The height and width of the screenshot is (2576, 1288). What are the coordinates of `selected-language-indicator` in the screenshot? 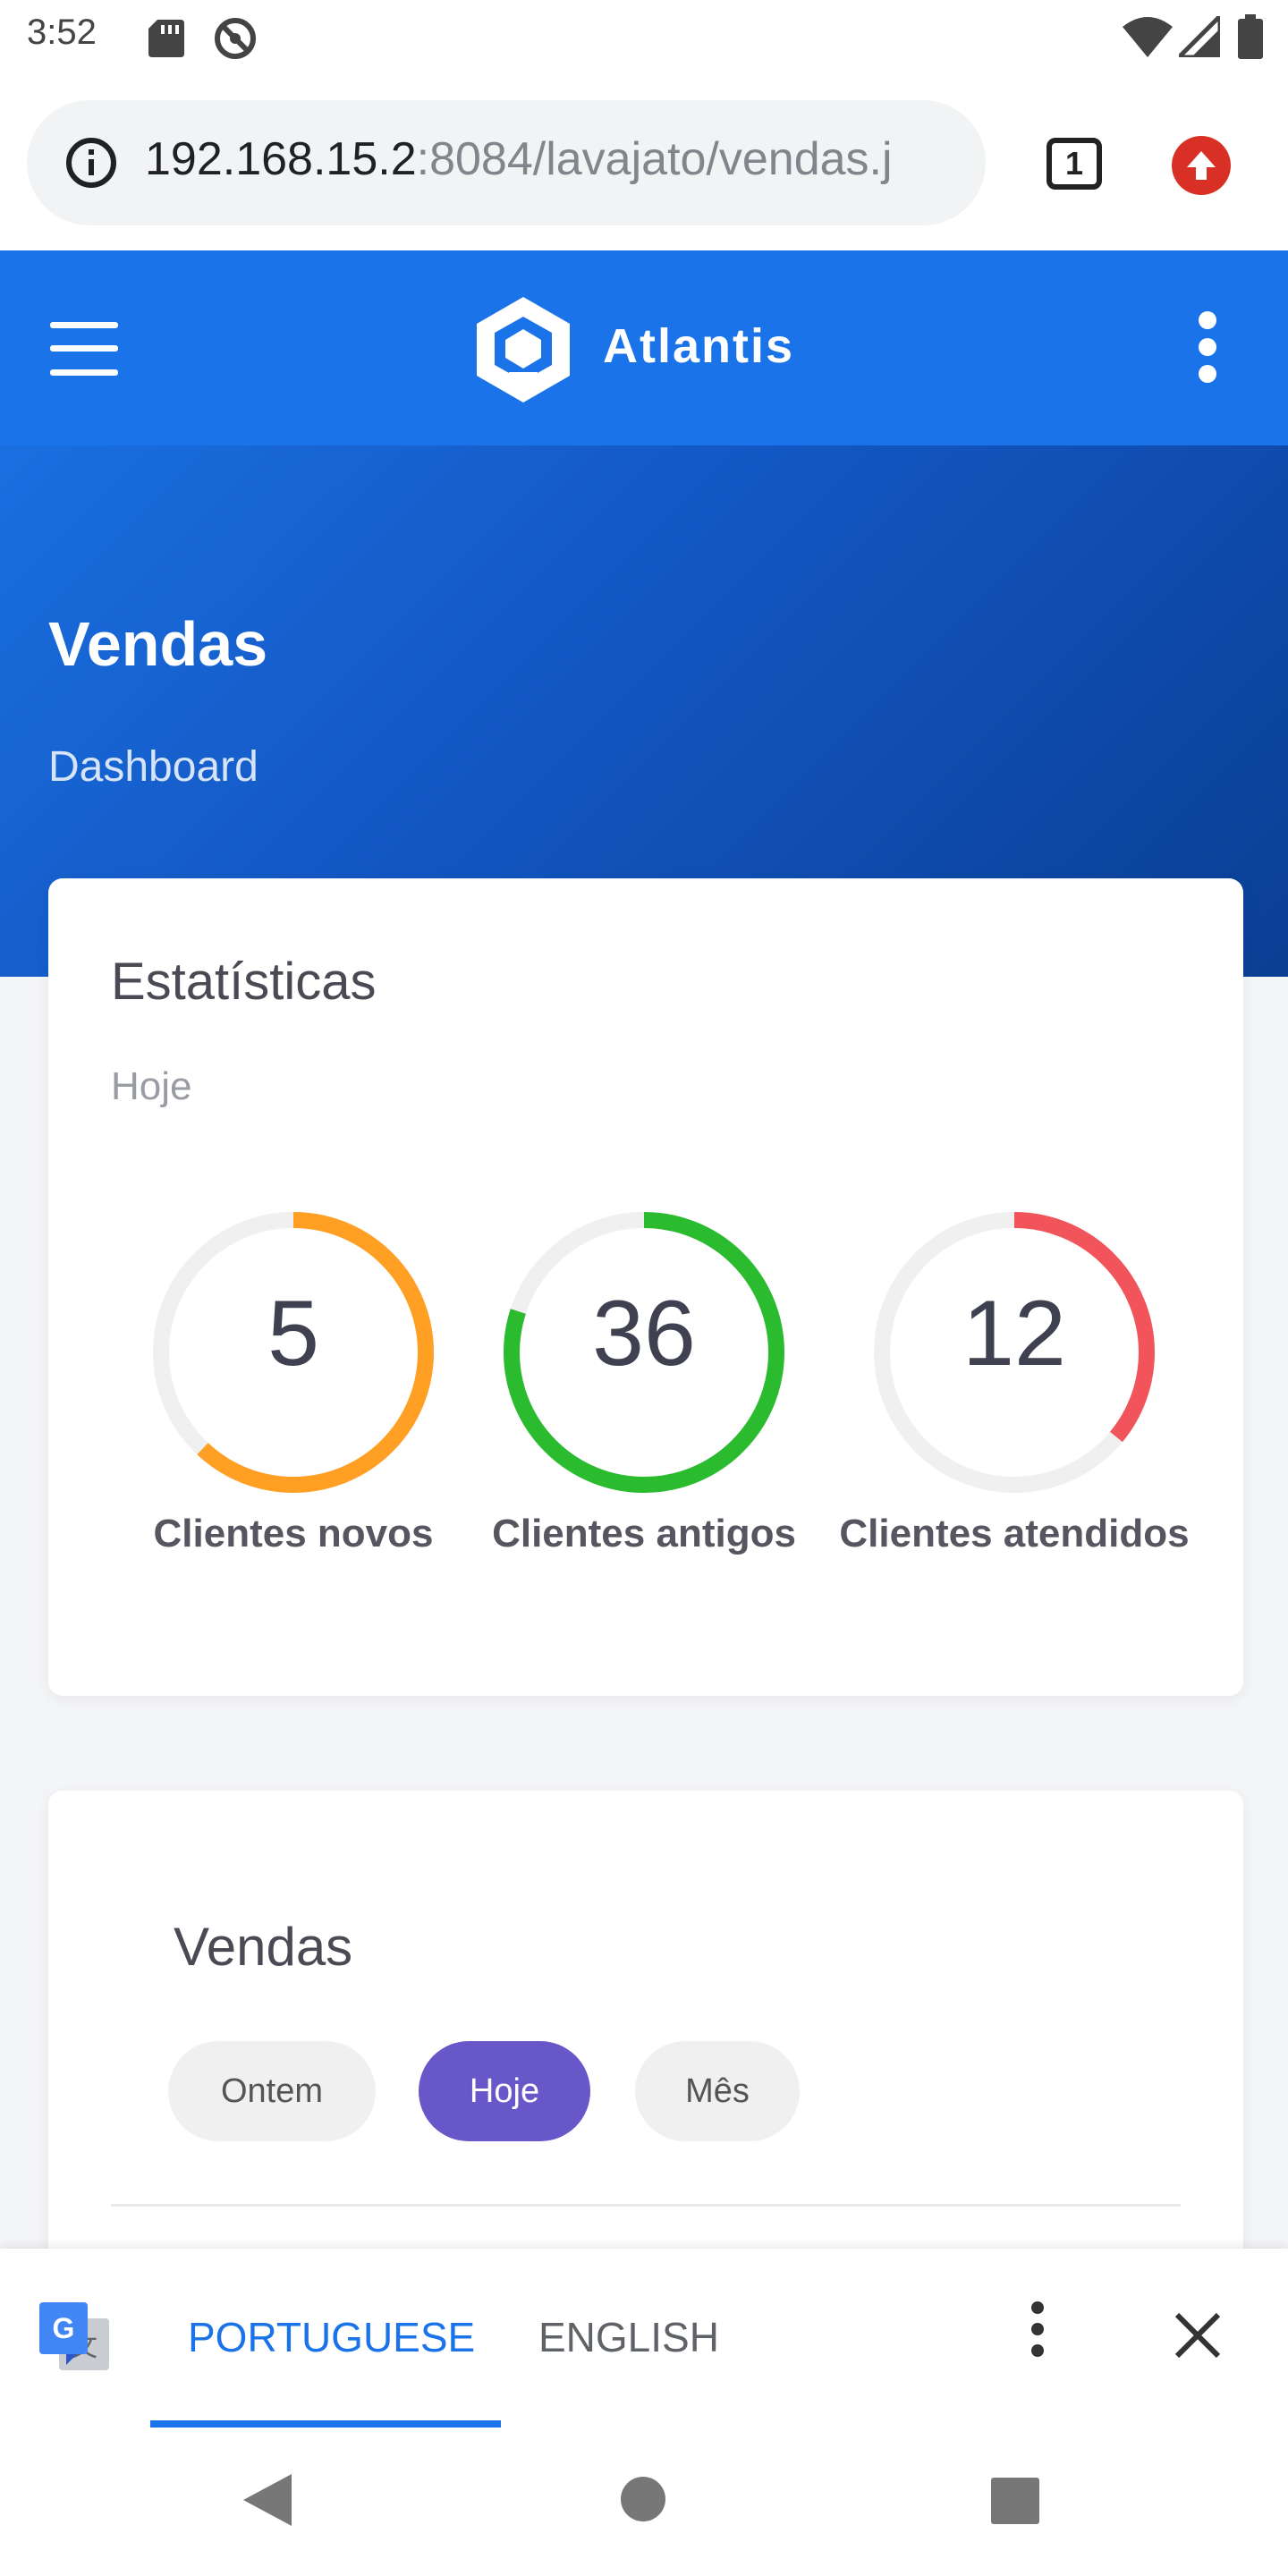 It's located at (325, 2424).